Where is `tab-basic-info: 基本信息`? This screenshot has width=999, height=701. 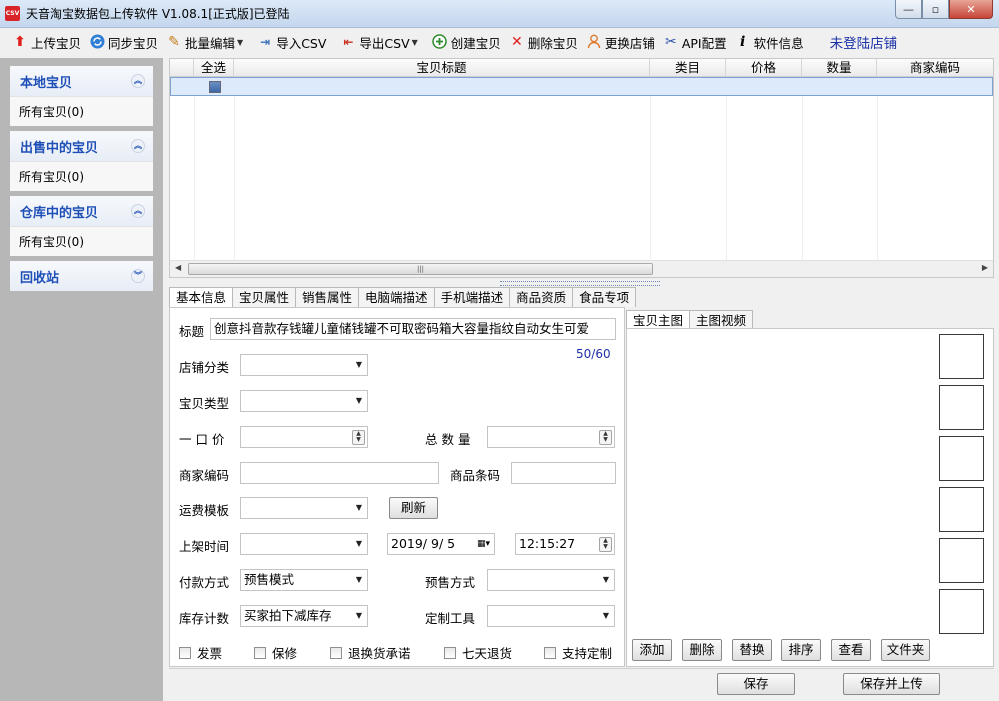 tab-basic-info: 基本信息 is located at coordinates (201, 297).